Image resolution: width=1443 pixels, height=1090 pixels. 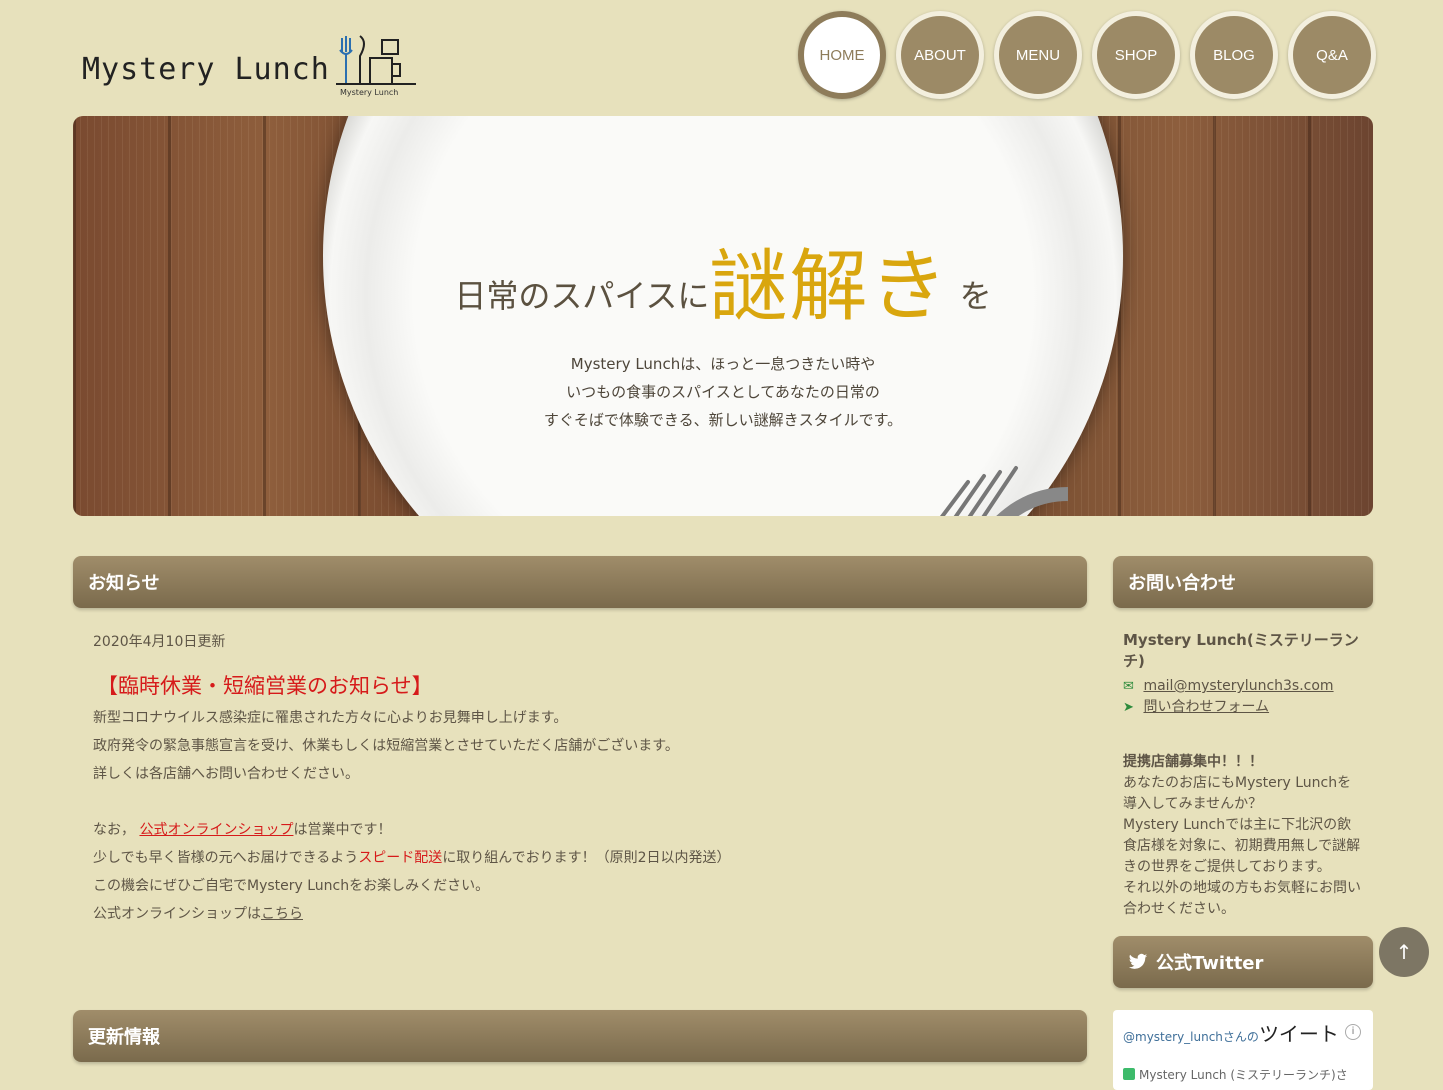 I want to click on recruit-line: あなたのお店にもMystery Lunchを, so click(x=1237, y=783).